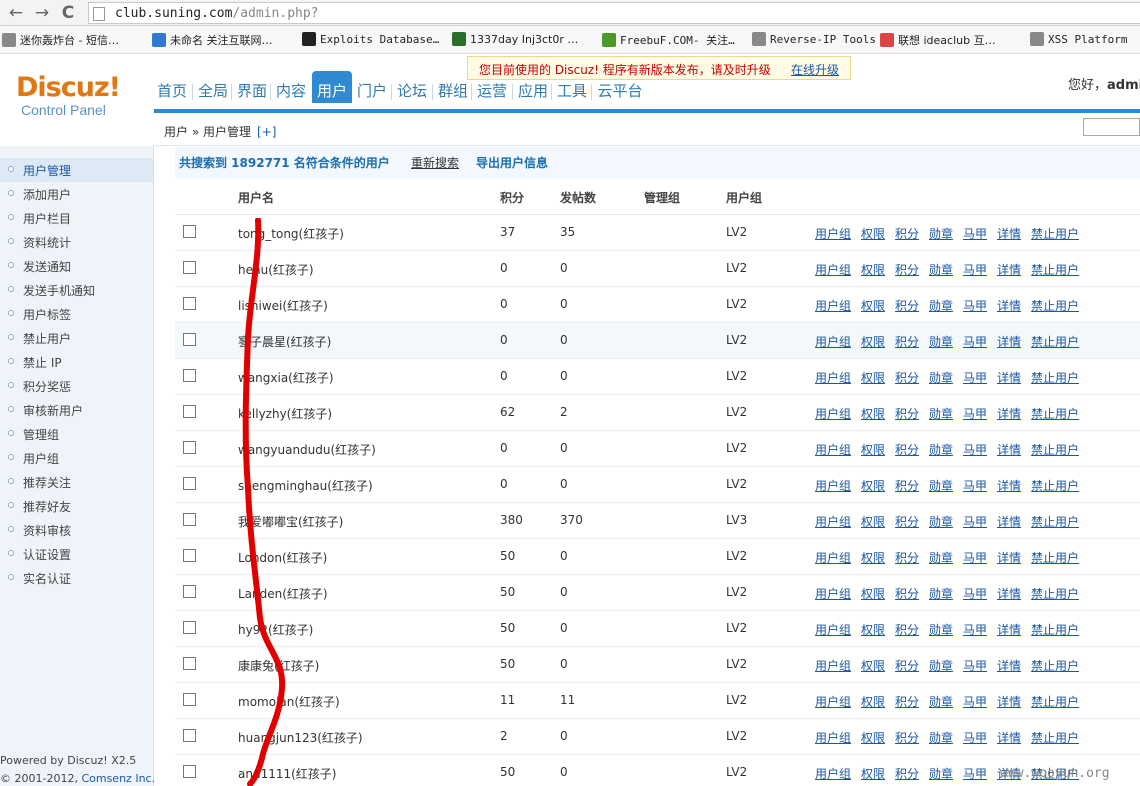  Describe the element at coordinates (76, 242) in the screenshot. I see `sidebar-item: 资料统计` at that location.